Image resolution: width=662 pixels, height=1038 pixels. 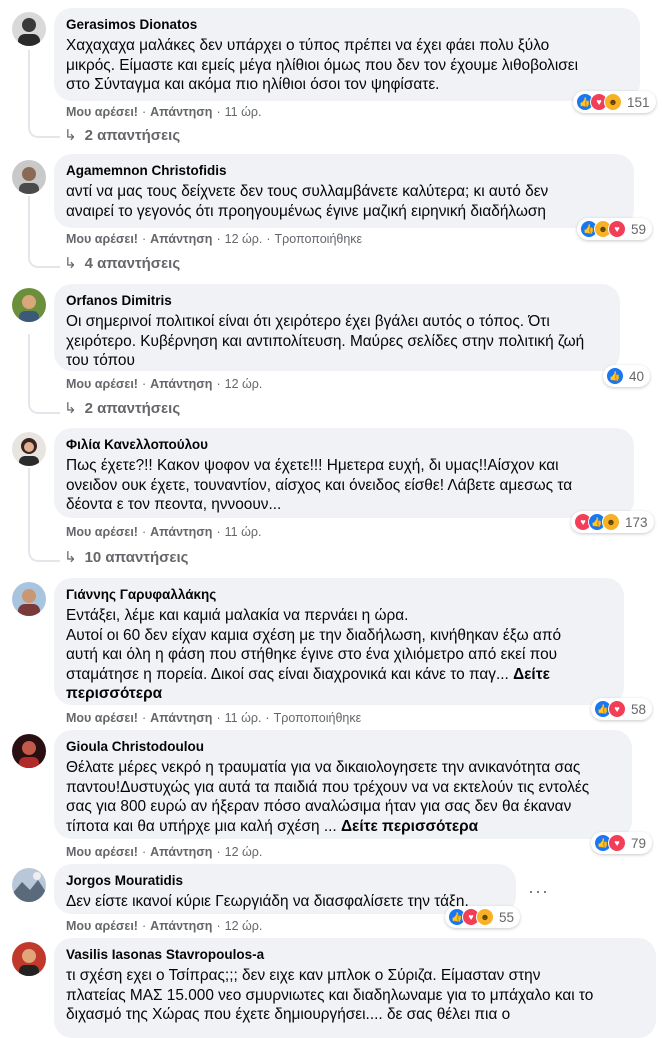 I want to click on comment-author: Φιλία Κανελλοπούλου, so click(x=344, y=444).